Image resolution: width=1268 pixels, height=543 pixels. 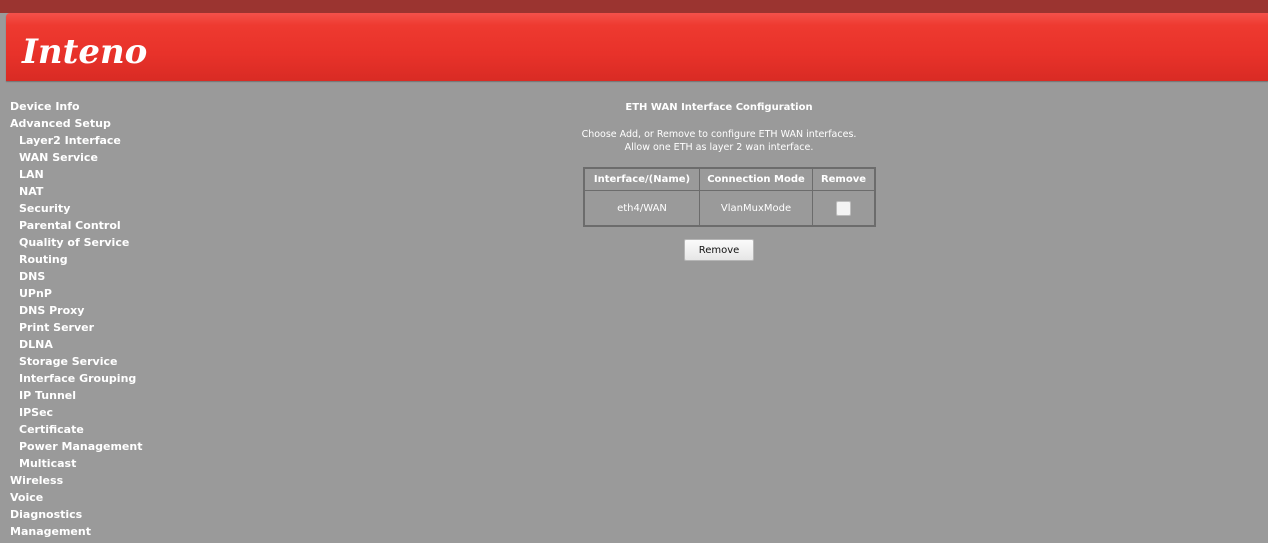 I want to click on sidebar-item-interface-grouping: Interface Grouping, so click(x=100, y=381).